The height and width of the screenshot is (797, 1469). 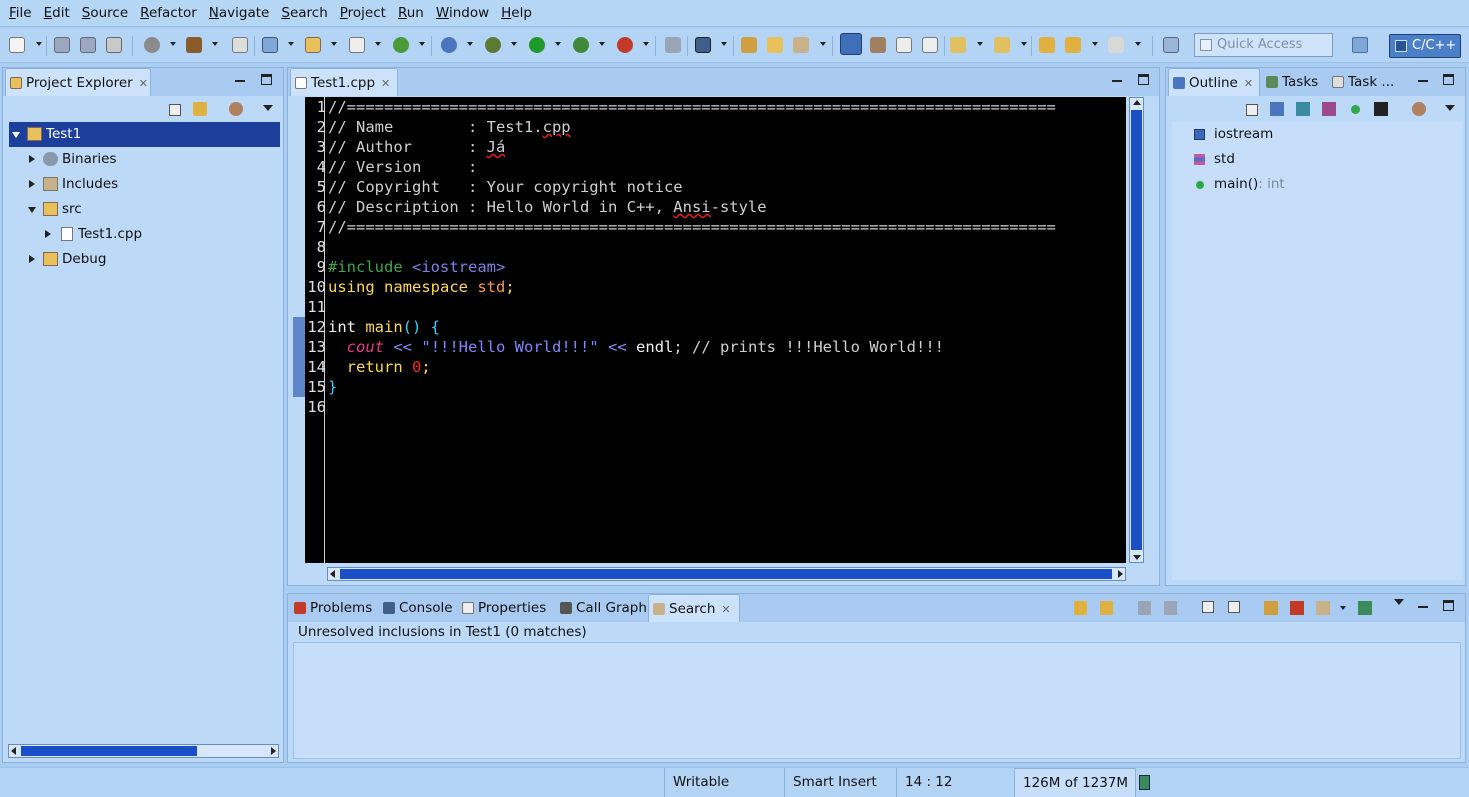 What do you see at coordinates (1360, 45) in the screenshot?
I see `open-perspective-icon` at bounding box center [1360, 45].